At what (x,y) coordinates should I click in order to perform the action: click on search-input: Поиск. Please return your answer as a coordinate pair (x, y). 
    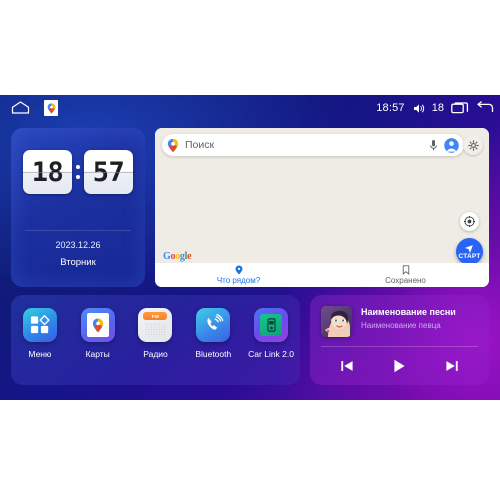
    Looking at the image, I should click on (313, 145).